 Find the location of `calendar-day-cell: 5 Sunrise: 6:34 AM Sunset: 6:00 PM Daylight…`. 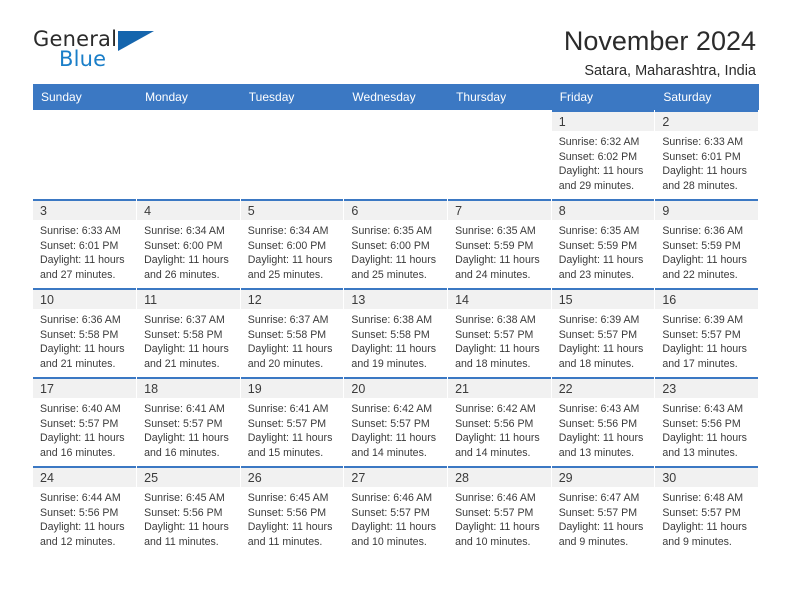

calendar-day-cell: 5 Sunrise: 6:34 AM Sunset: 6:00 PM Daylight… is located at coordinates (292, 243).